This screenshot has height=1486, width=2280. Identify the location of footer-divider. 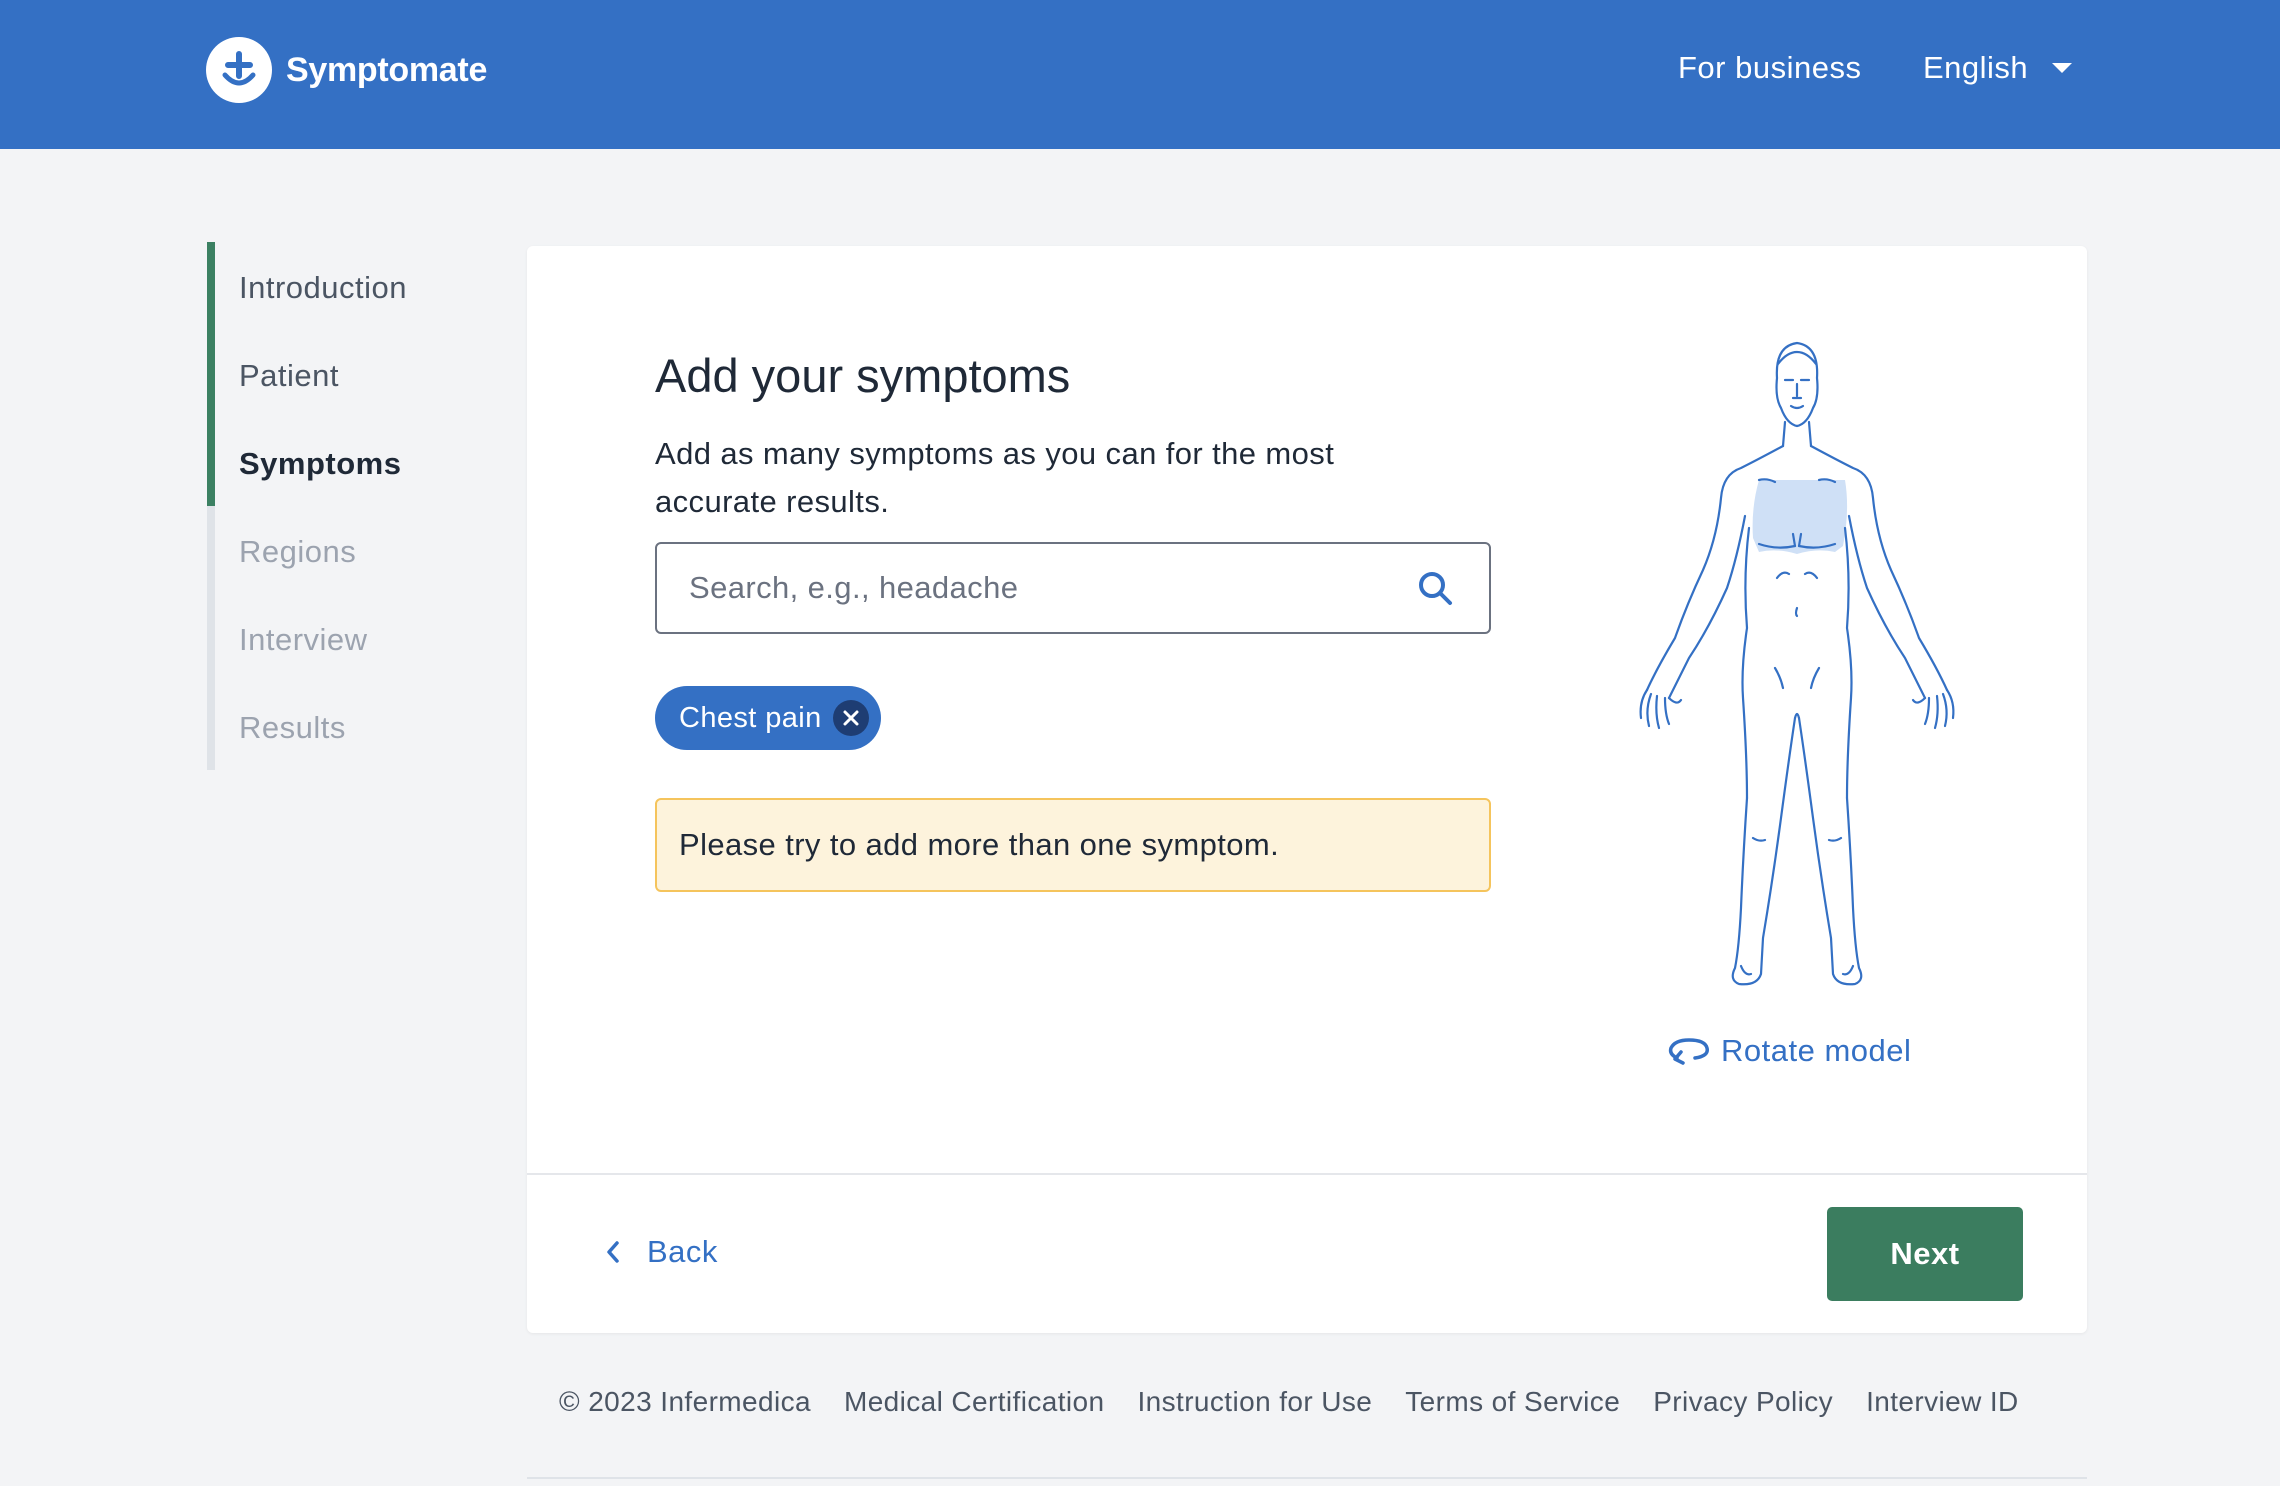
(1307, 1478).